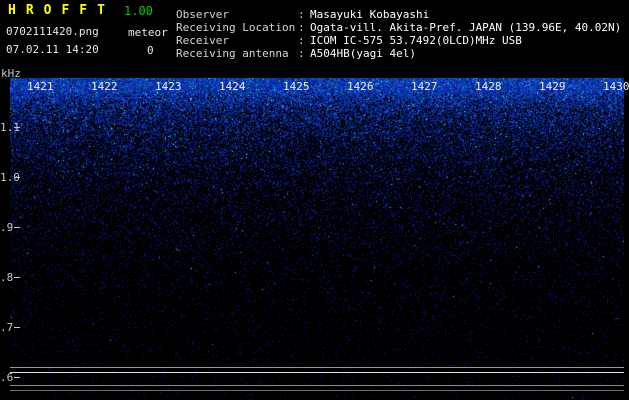 This screenshot has height=400, width=629. Describe the element at coordinates (360, 86) in the screenshot. I see `time-tick-label: 1426` at that location.